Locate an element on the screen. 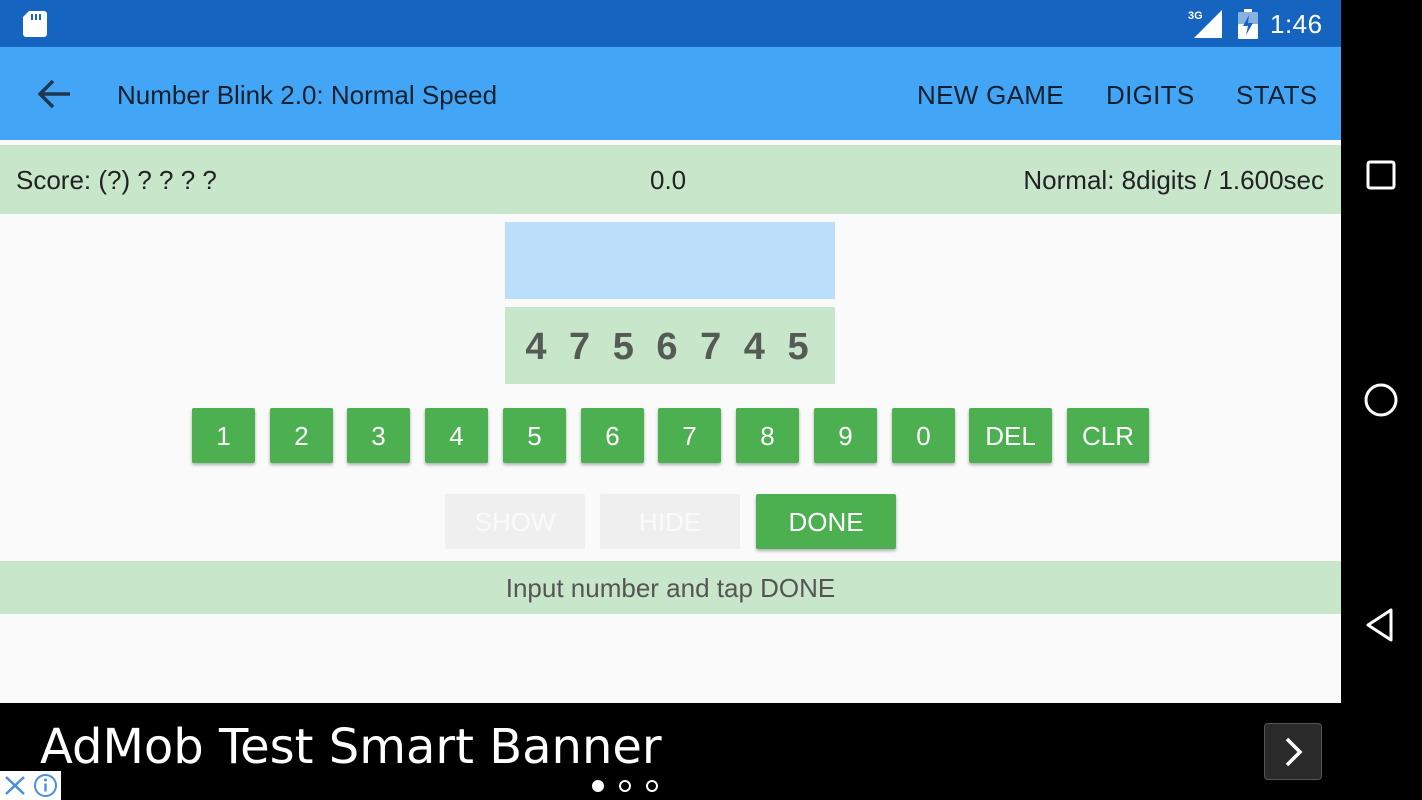  page-dot-active is located at coordinates (598, 786).